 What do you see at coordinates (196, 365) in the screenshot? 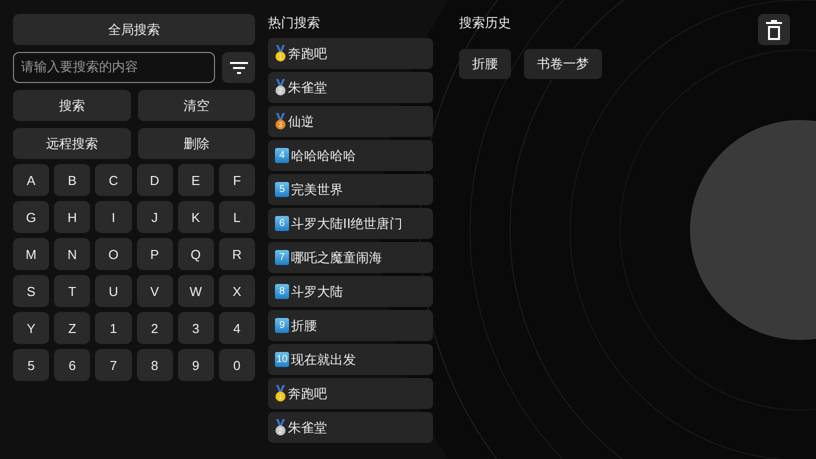
I see `keyboard-key: 9` at bounding box center [196, 365].